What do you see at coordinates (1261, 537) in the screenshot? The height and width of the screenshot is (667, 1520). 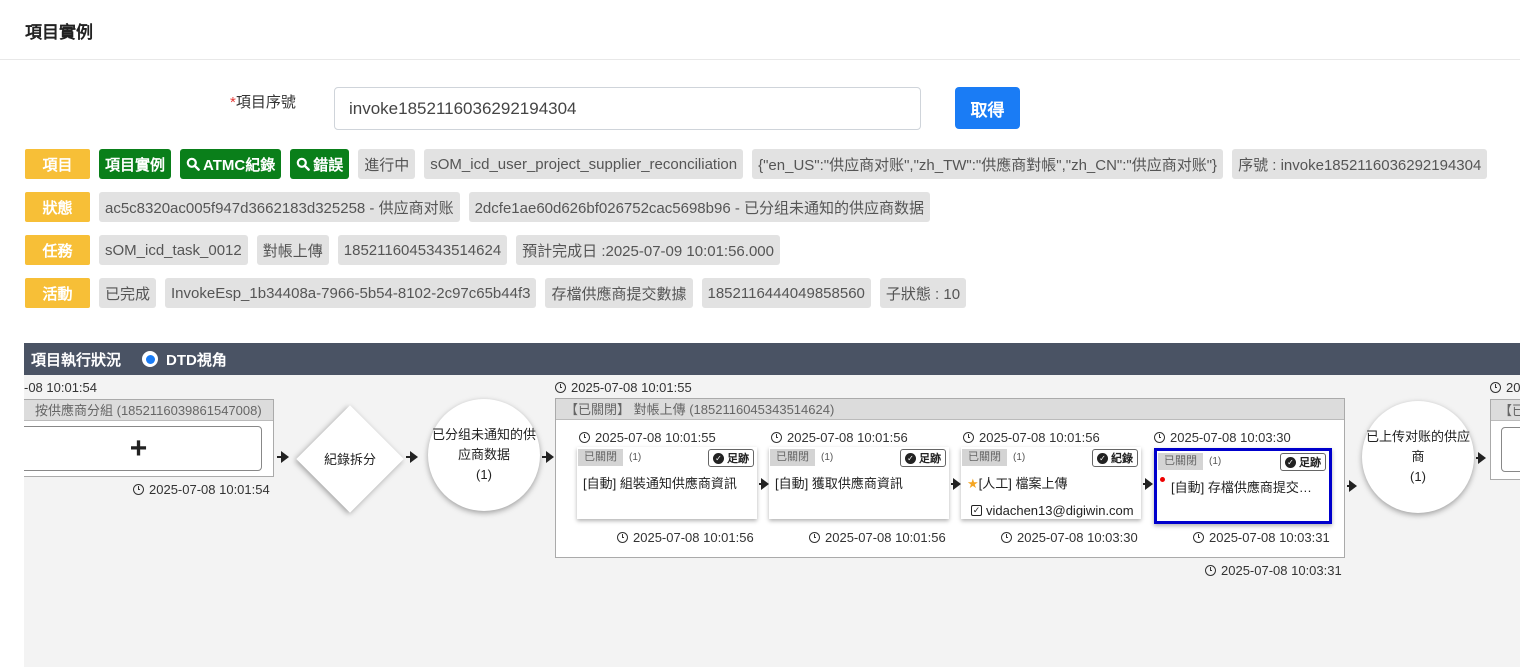 I see `card-timestamp-bottom: 2025-07-08 10:03:31` at bounding box center [1261, 537].